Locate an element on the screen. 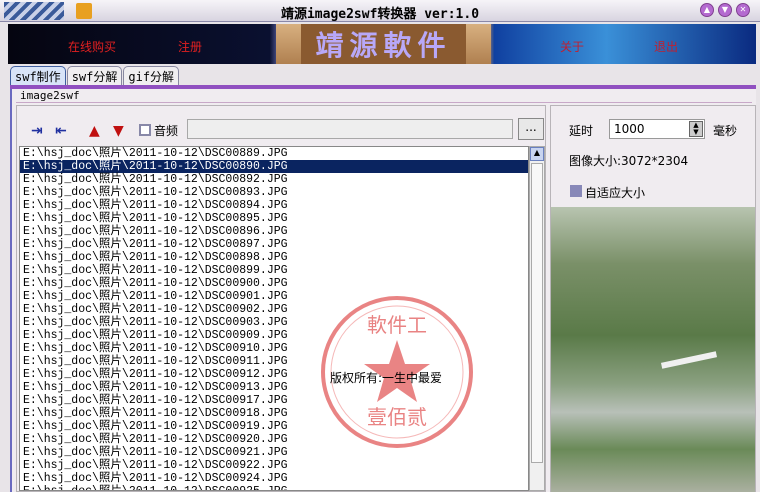 This screenshot has width=760, height=492. banner: 在线购买 注册 靖源軟件 关于 退出 is located at coordinates (382, 44).